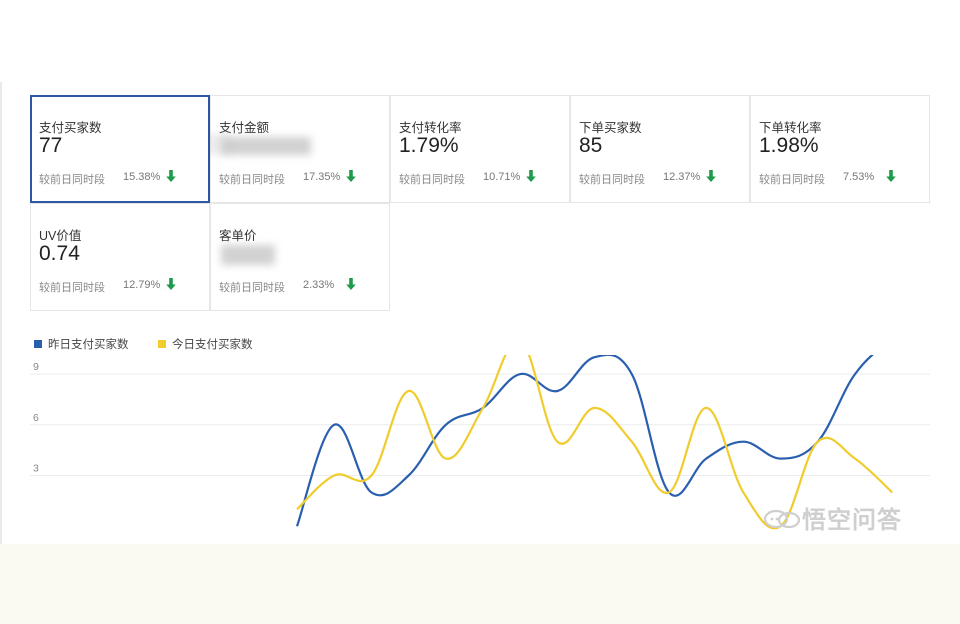 This screenshot has height=624, width=960. Describe the element at coordinates (840, 149) in the screenshot. I see `metric-card-order-conversion: 下单转化率 1.98% 较前日同时段 7.53%` at that location.